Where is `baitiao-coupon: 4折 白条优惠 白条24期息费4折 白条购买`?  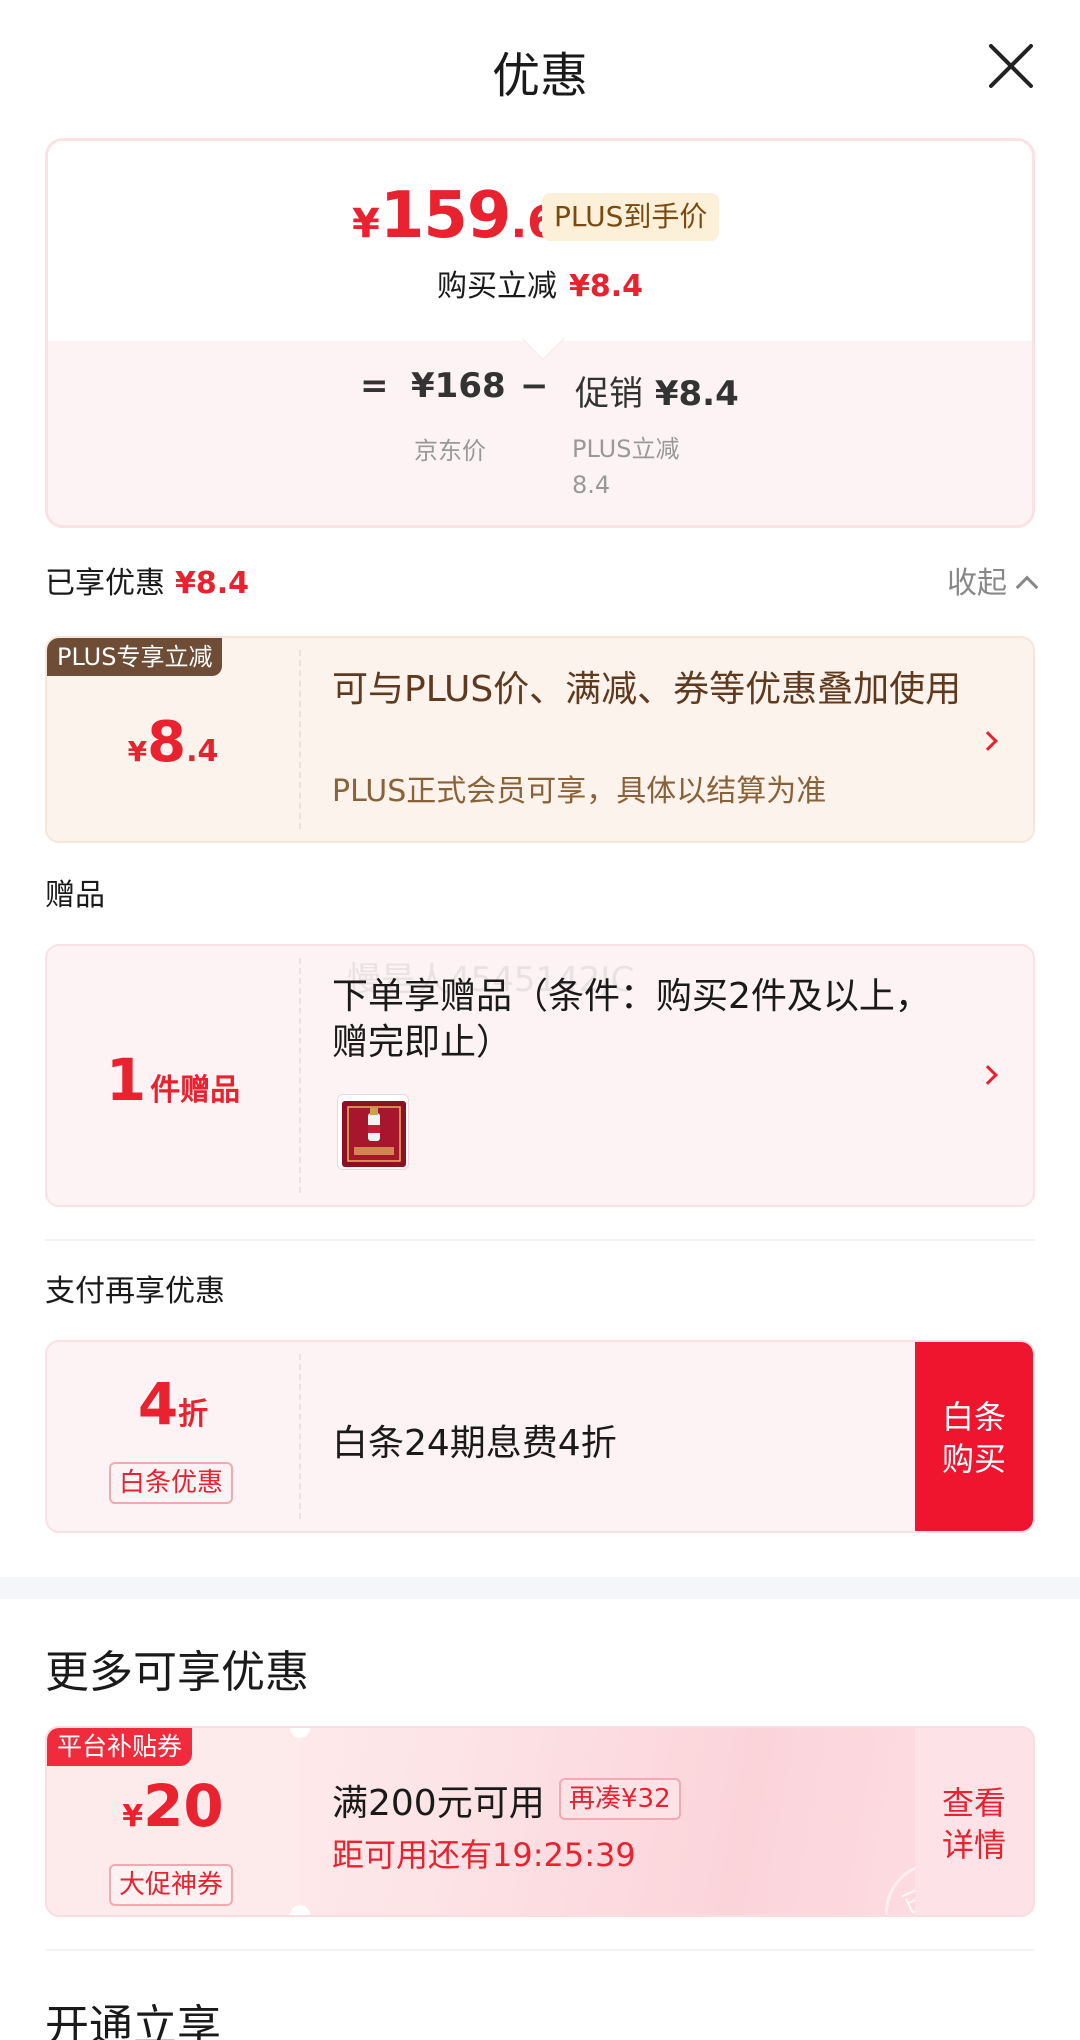
baitiao-coupon: 4折 白条优惠 白条24期息费4折 白条购买 is located at coordinates (540, 1436).